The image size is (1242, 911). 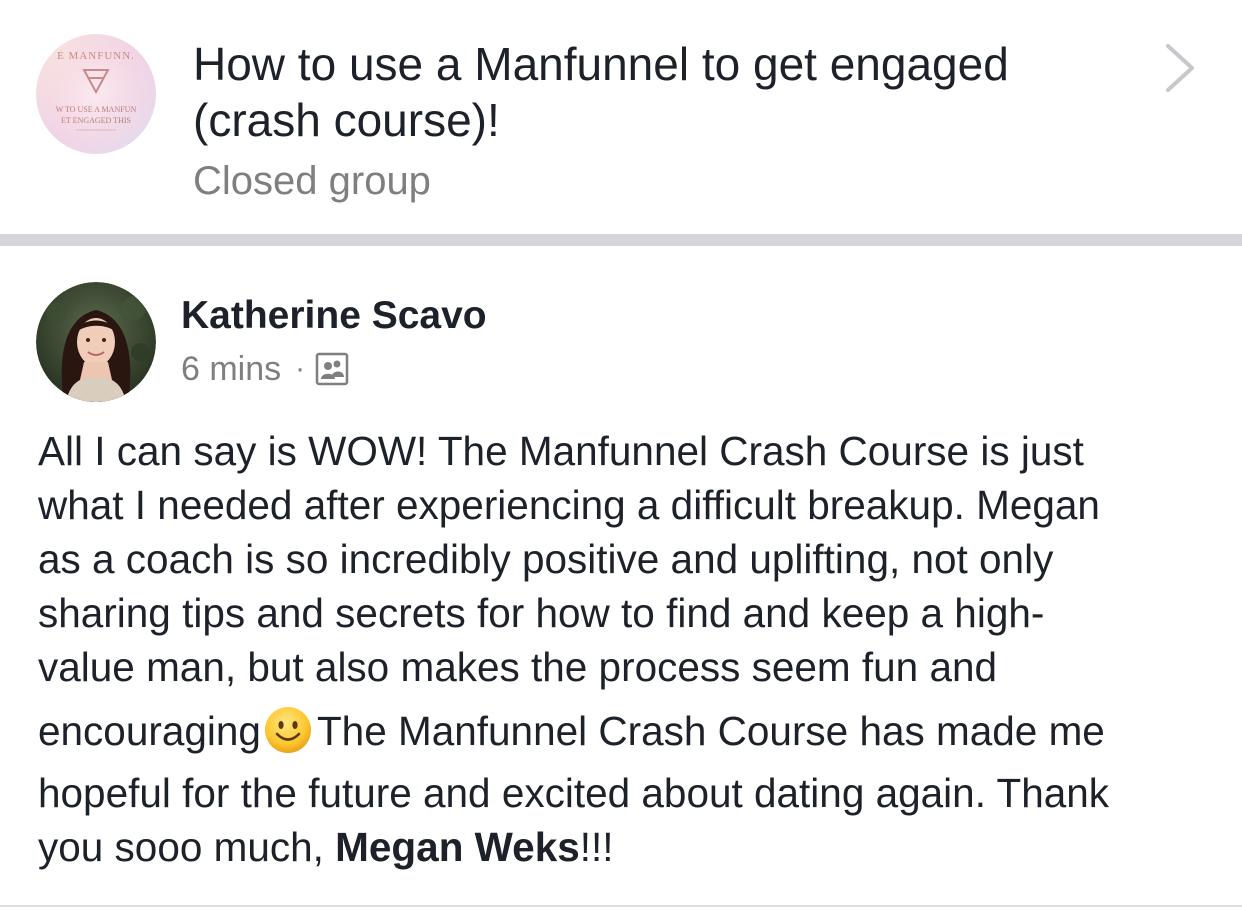 What do you see at coordinates (96, 109) in the screenshot?
I see `group-avatar-text-line1: W TO USE A MANFUN` at bounding box center [96, 109].